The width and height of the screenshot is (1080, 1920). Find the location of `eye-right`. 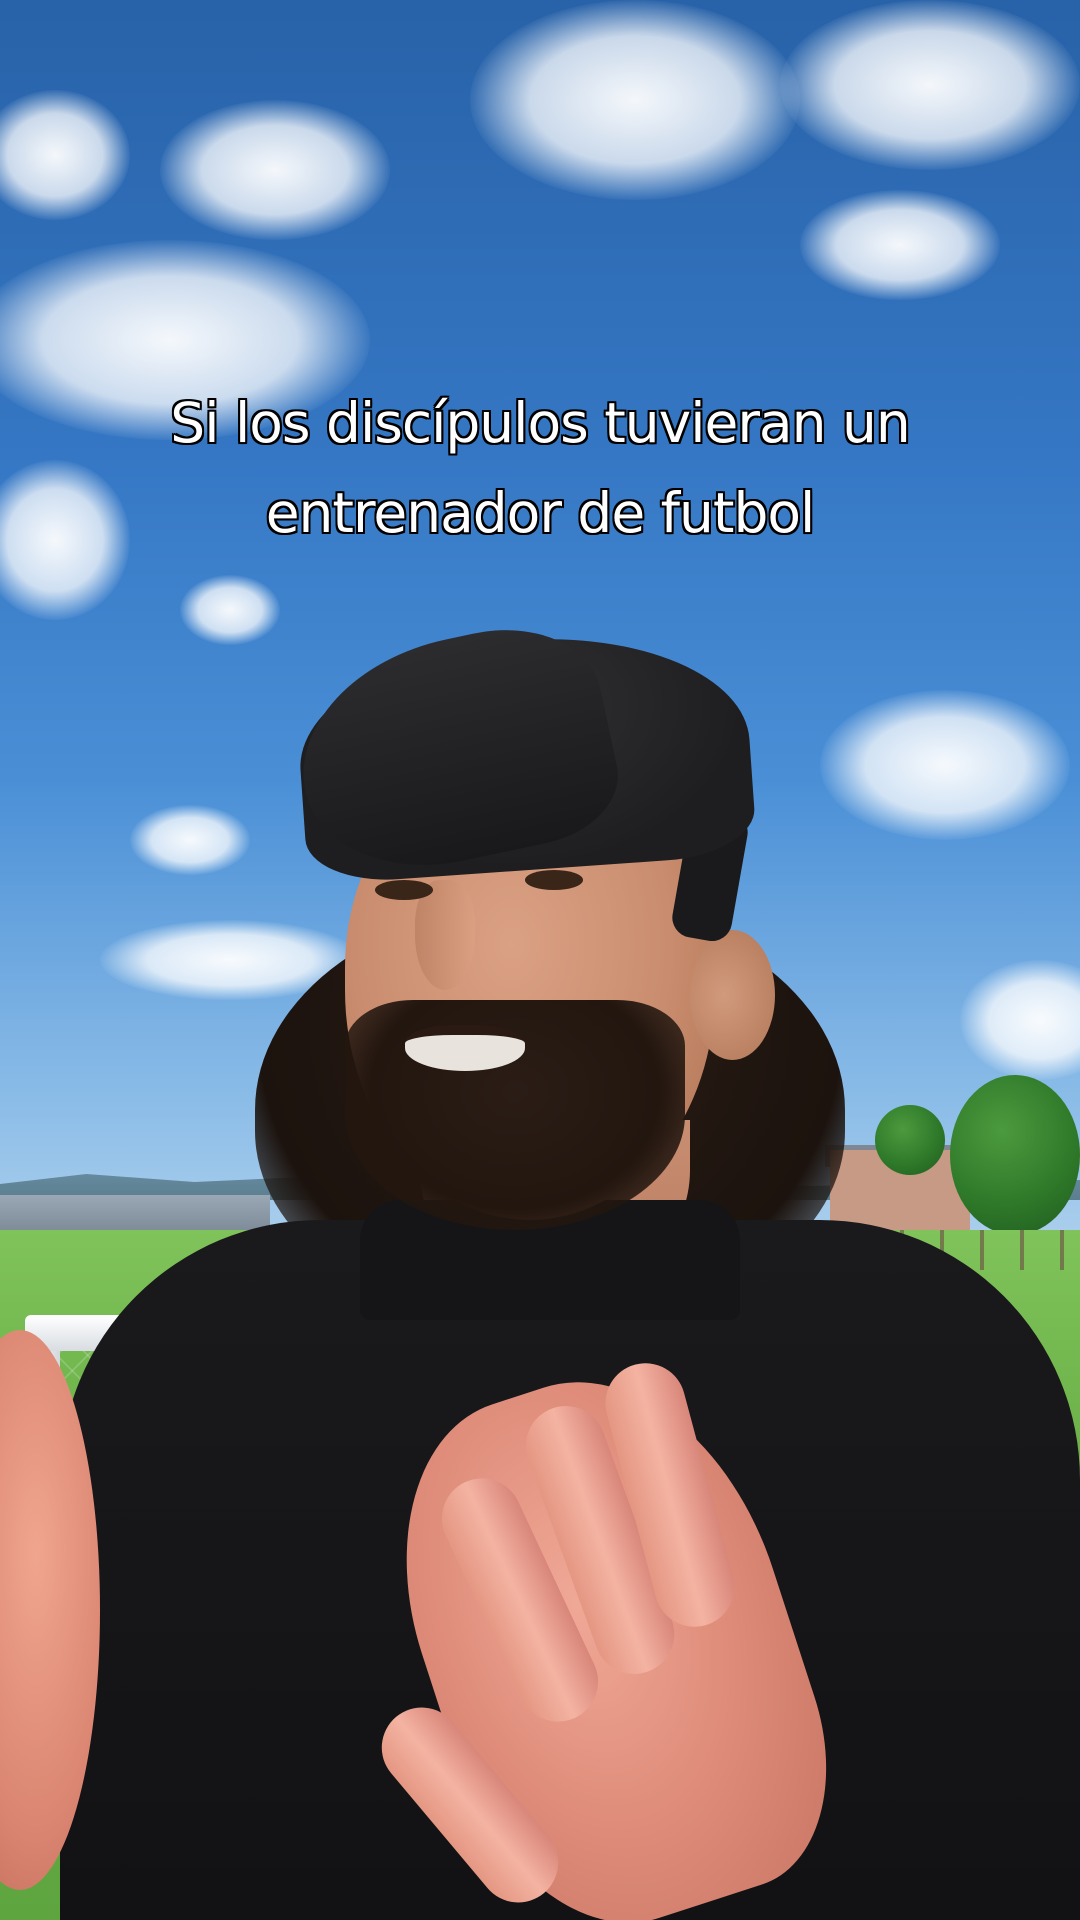

eye-right is located at coordinates (554, 880).